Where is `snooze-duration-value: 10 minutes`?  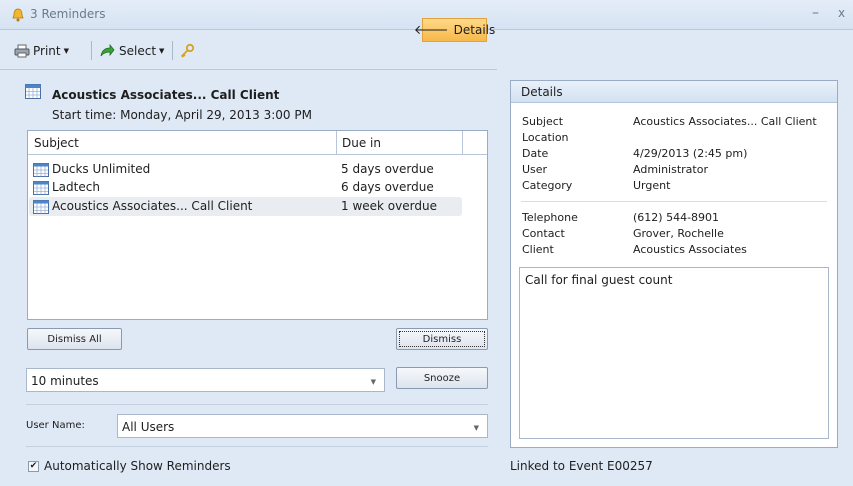 snooze-duration-value: 10 minutes is located at coordinates (65, 381).